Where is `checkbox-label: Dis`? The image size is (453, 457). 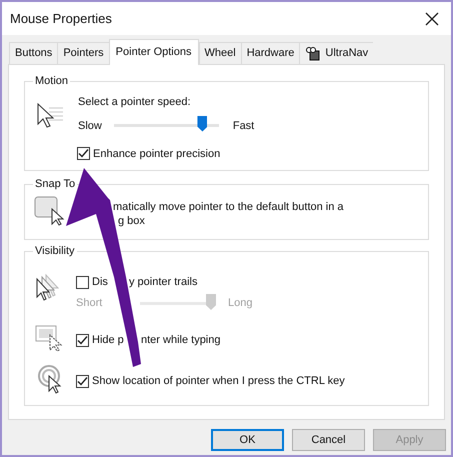
checkbox-label: Dis is located at coordinates (100, 282).